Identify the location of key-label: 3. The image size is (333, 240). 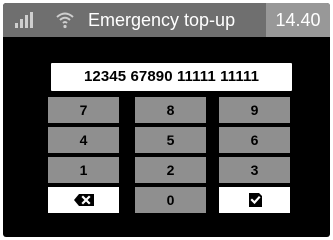
(254, 170).